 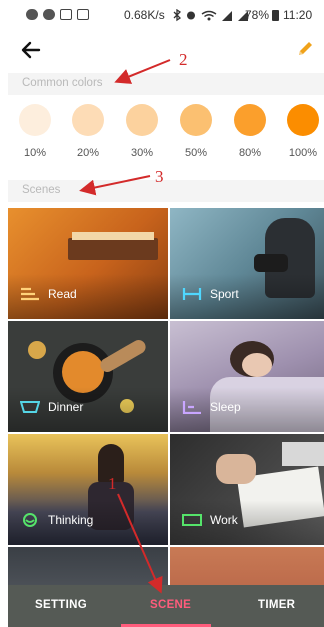 What do you see at coordinates (112, 483) in the screenshot?
I see `annotation-number: 1` at bounding box center [112, 483].